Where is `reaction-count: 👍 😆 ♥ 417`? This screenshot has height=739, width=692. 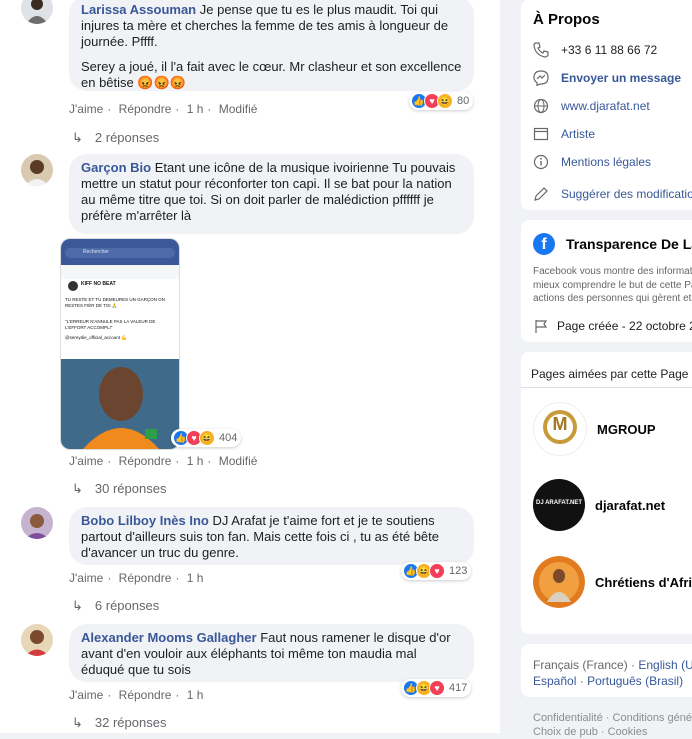
reaction-count: 👍 😆 ♥ 417 is located at coordinates (436, 688).